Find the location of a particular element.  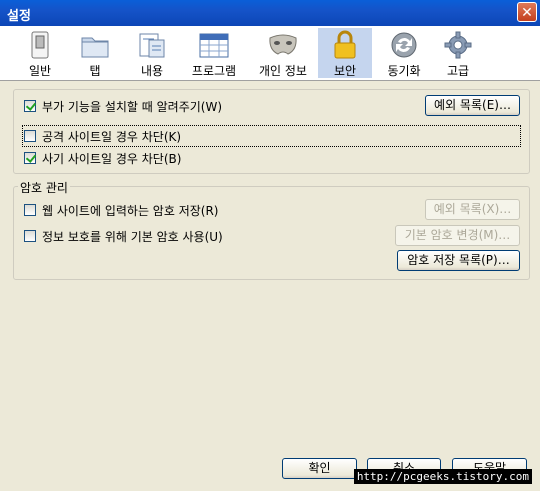

tab-tabs-label: 탭 is located at coordinates (95, 71).